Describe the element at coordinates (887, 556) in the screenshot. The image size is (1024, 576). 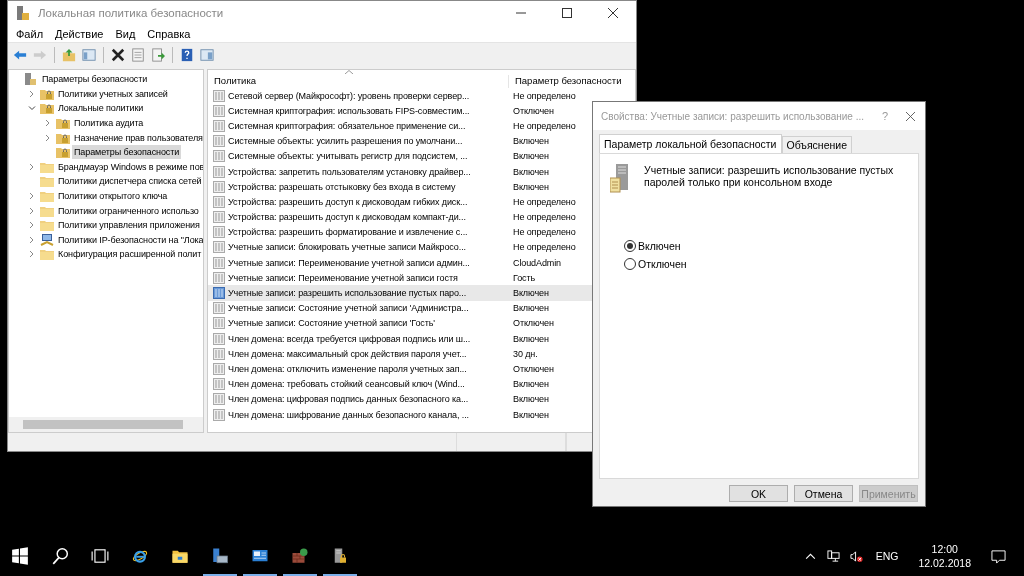
I see `language-indicator: ENG` at that location.